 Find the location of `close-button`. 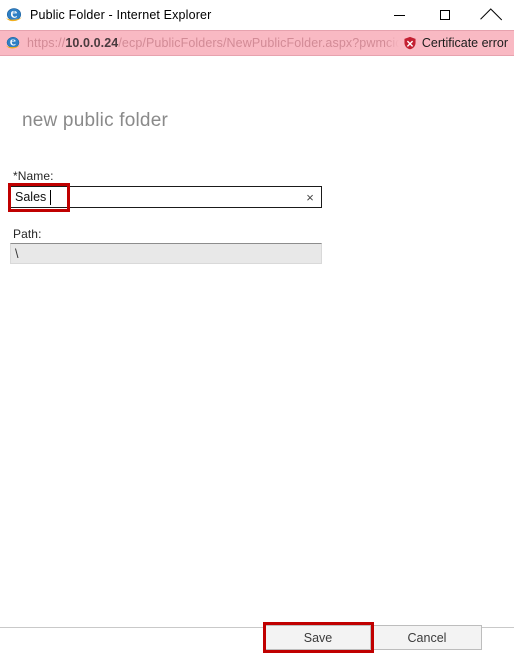

close-button is located at coordinates (491, 15).